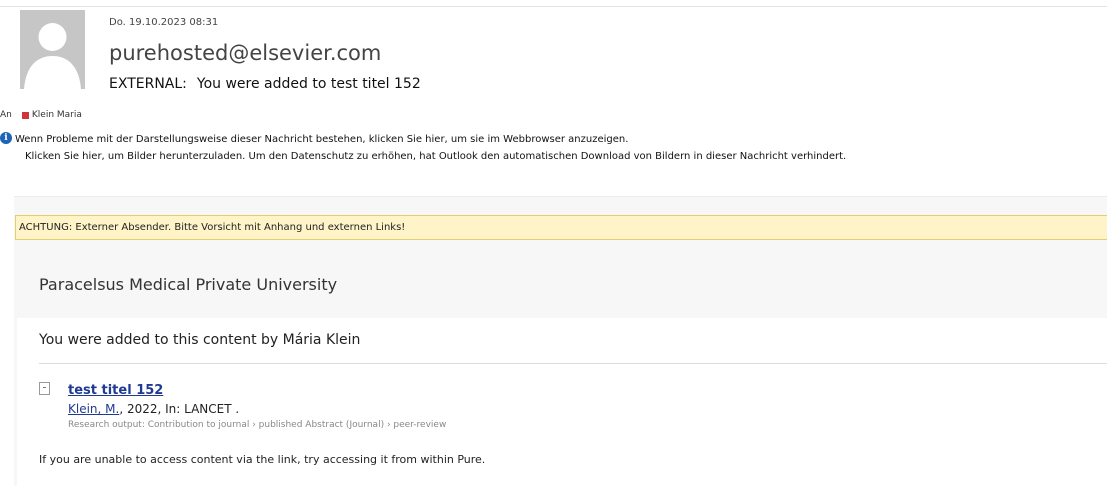 The width and height of the screenshot is (1107, 486). What do you see at coordinates (52, 49) in the screenshot?
I see `sender-avatar-icon` at bounding box center [52, 49].